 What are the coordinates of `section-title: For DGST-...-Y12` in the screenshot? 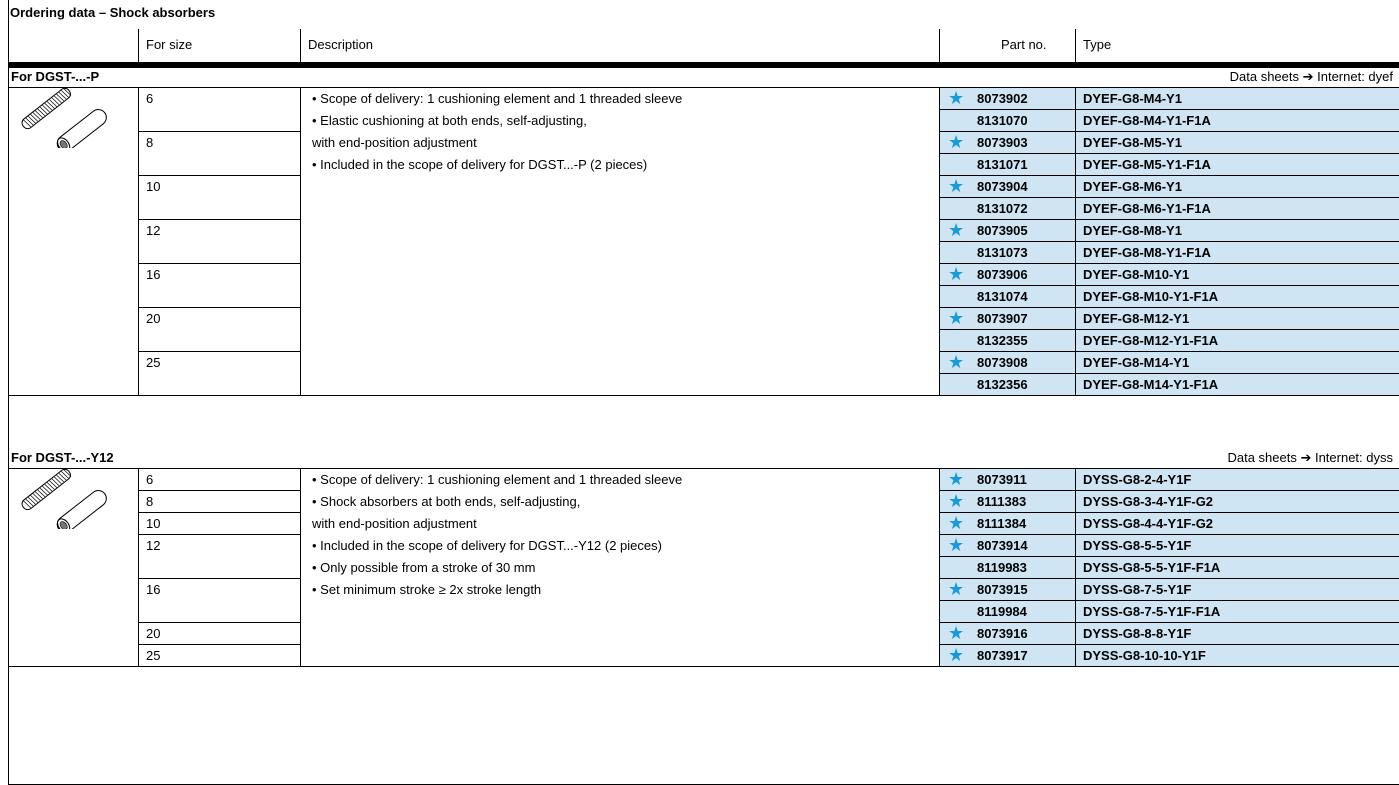 It's located at (62, 457).